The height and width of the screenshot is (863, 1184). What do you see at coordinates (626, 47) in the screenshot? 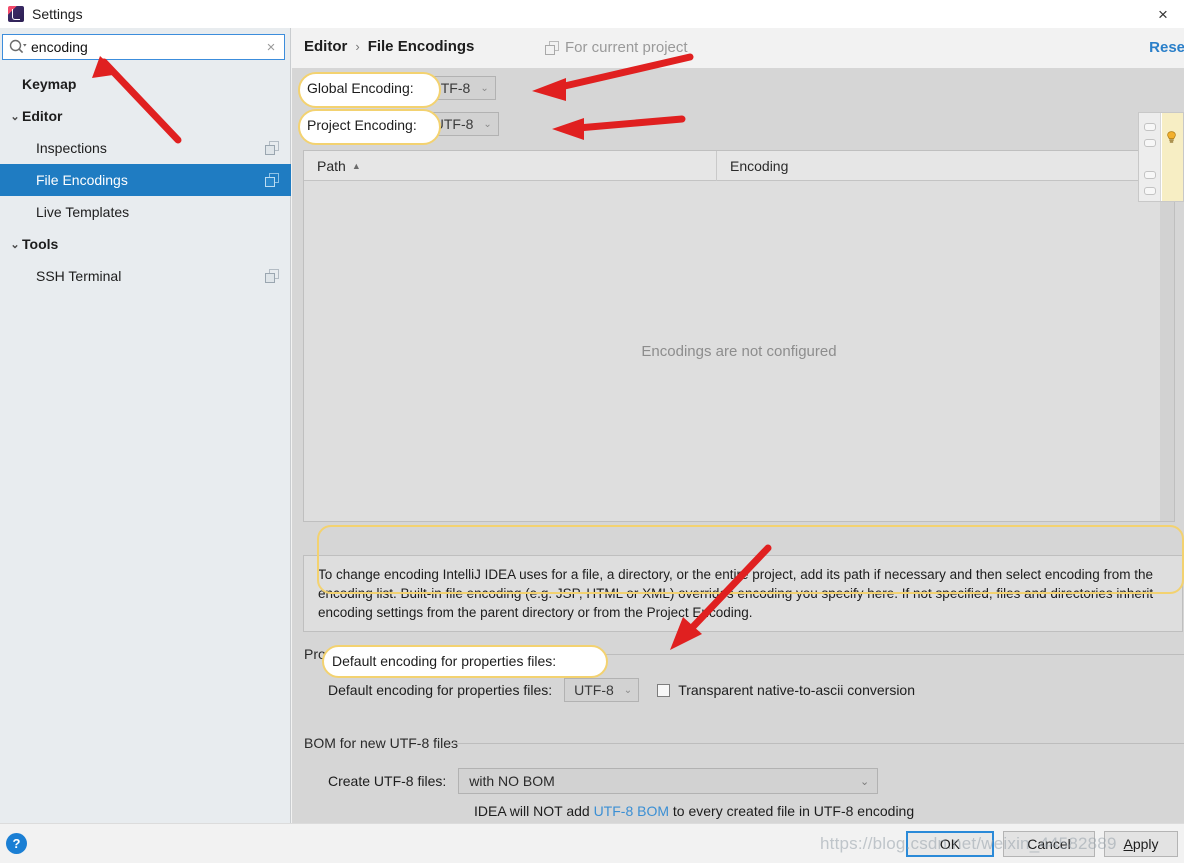
I see `for-current-project-label: For current project` at bounding box center [626, 47].